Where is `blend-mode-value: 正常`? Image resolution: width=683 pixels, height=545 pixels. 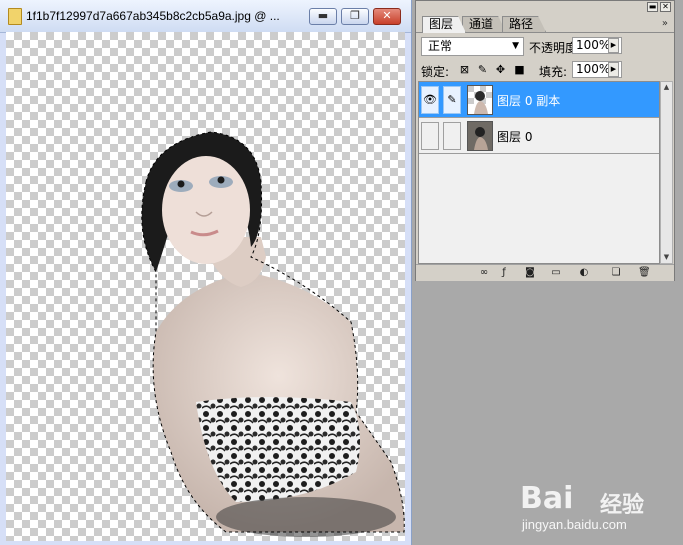 blend-mode-value: 正常 is located at coordinates (440, 46).